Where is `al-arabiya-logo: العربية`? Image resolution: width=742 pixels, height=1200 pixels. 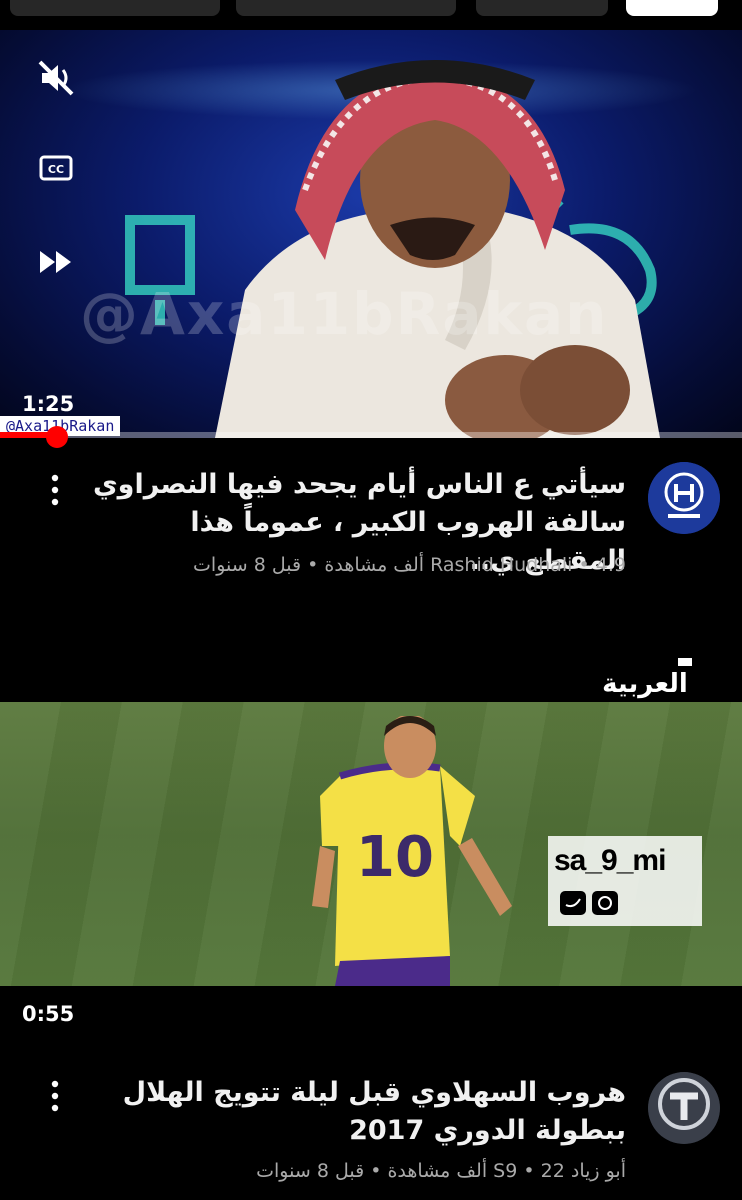 al-arabiya-logo: العربية is located at coordinates (647, 678).